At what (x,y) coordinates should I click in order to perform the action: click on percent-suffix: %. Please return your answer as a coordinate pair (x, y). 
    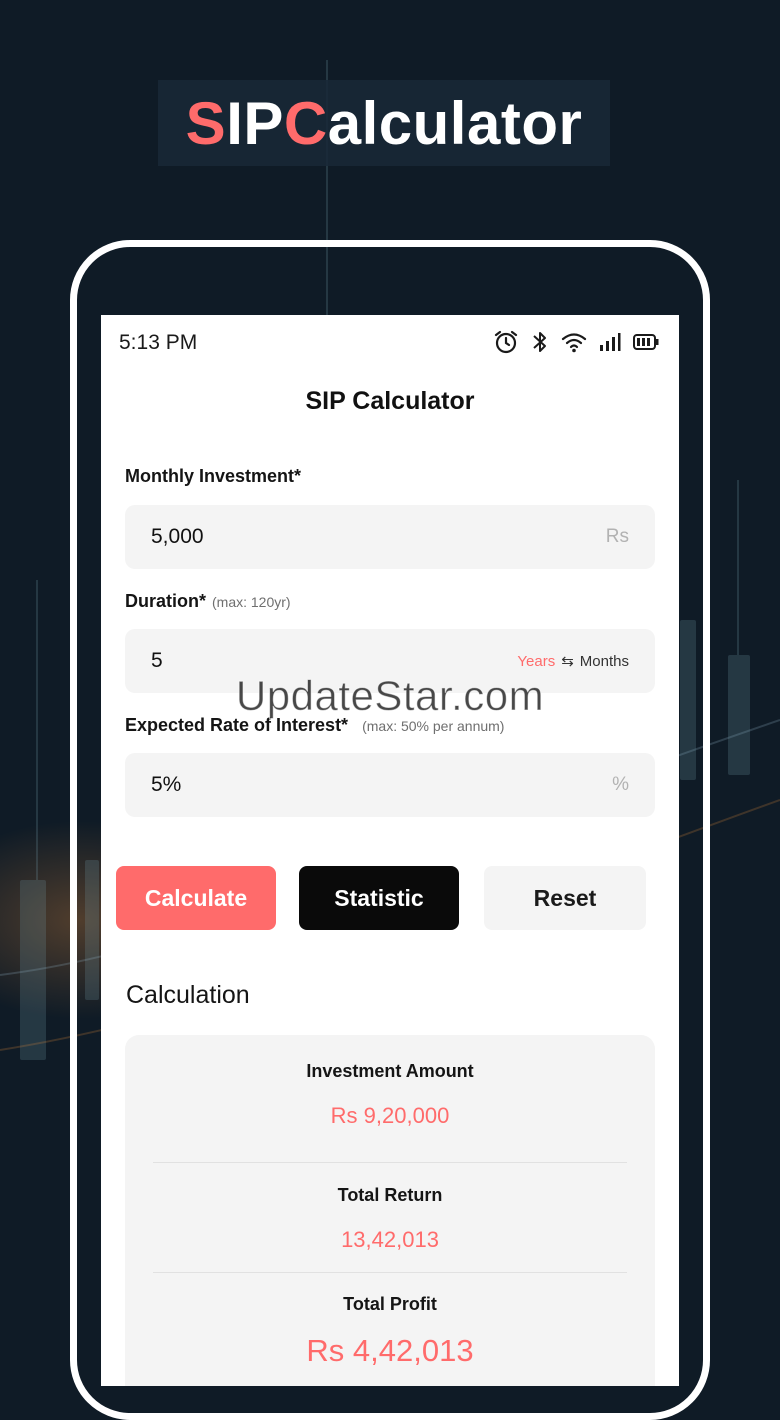
    Looking at the image, I should click on (620, 784).